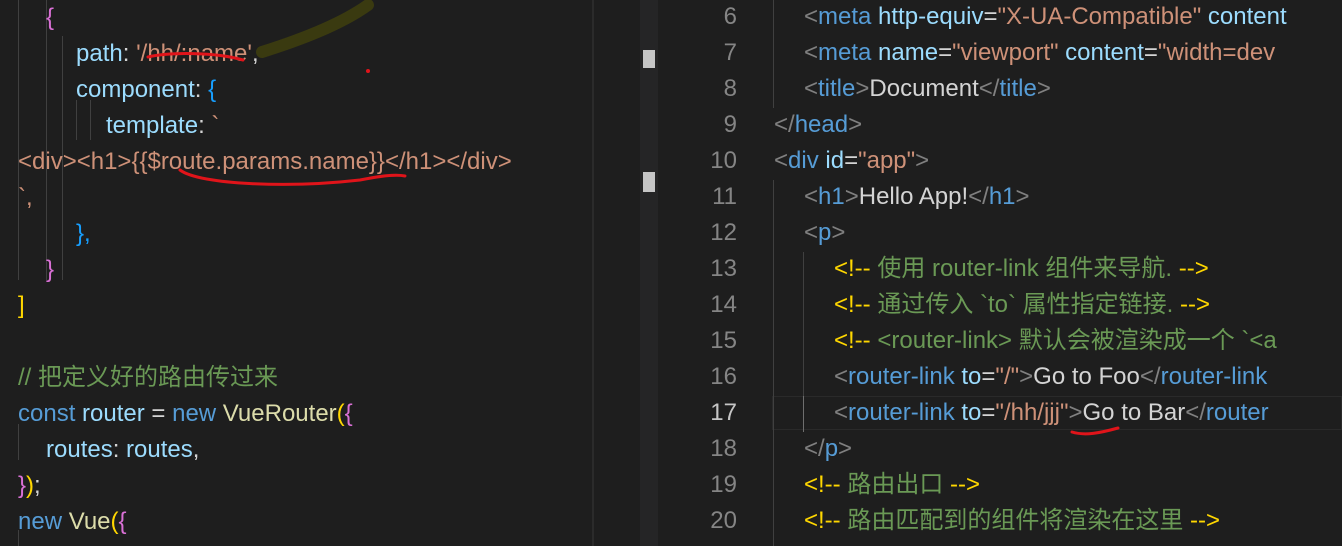 The image size is (1342, 546). What do you see at coordinates (1001, 125) in the screenshot?
I see `code-line: 9 </head>` at bounding box center [1001, 125].